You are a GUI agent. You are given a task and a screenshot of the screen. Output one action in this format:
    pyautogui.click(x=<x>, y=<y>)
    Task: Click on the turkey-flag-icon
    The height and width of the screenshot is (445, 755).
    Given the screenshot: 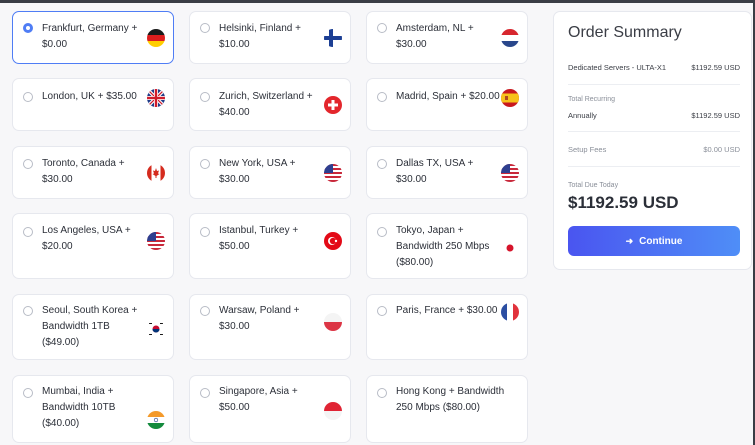 What is the action you would take?
    pyautogui.click(x=333, y=241)
    